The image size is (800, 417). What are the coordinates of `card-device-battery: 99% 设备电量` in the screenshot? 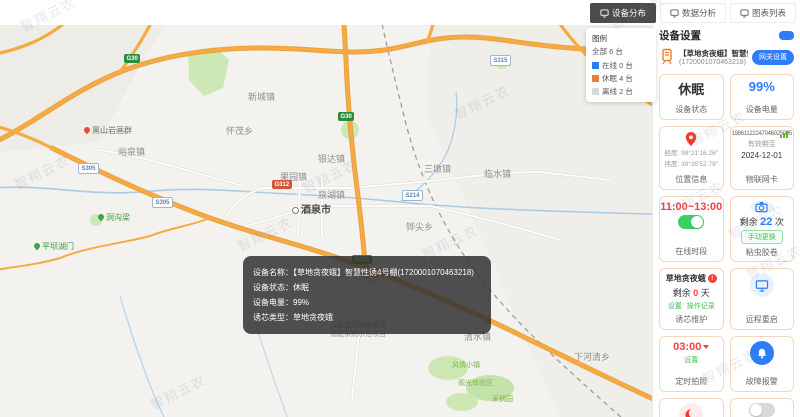 It's located at (761, 97).